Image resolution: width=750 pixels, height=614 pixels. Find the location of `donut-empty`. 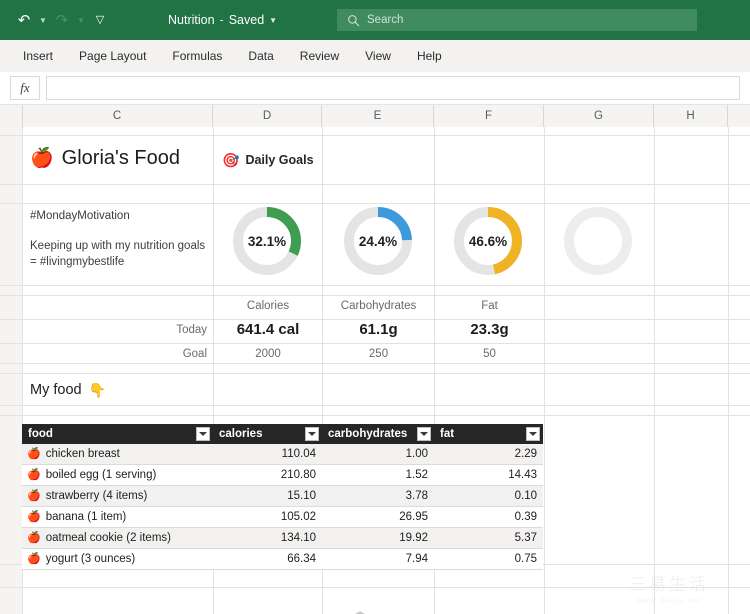

donut-empty is located at coordinates (598, 241).